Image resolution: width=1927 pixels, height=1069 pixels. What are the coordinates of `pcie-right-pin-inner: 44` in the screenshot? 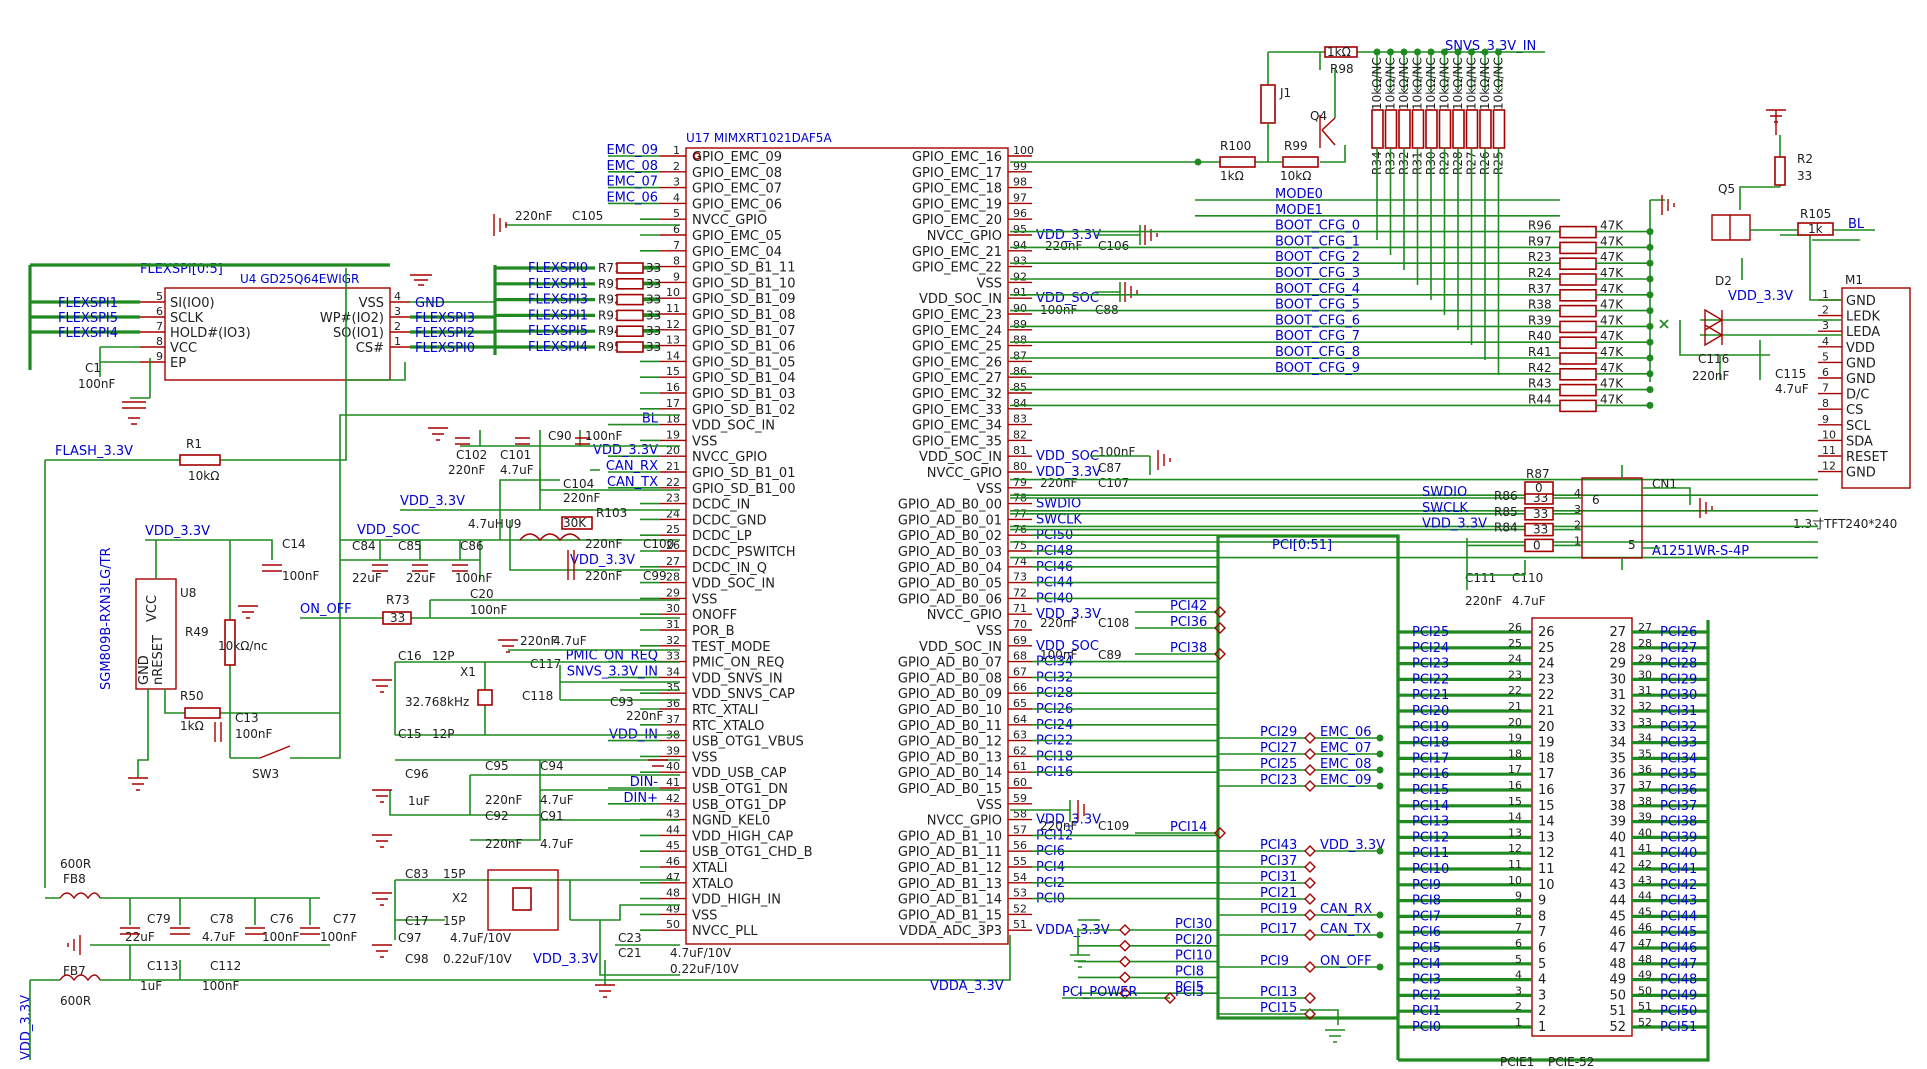 It's located at (1617, 901).